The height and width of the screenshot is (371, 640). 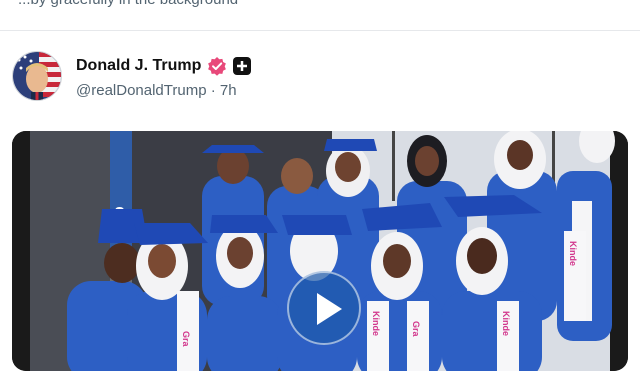 I want to click on plus-square-icon, so click(x=242, y=66).